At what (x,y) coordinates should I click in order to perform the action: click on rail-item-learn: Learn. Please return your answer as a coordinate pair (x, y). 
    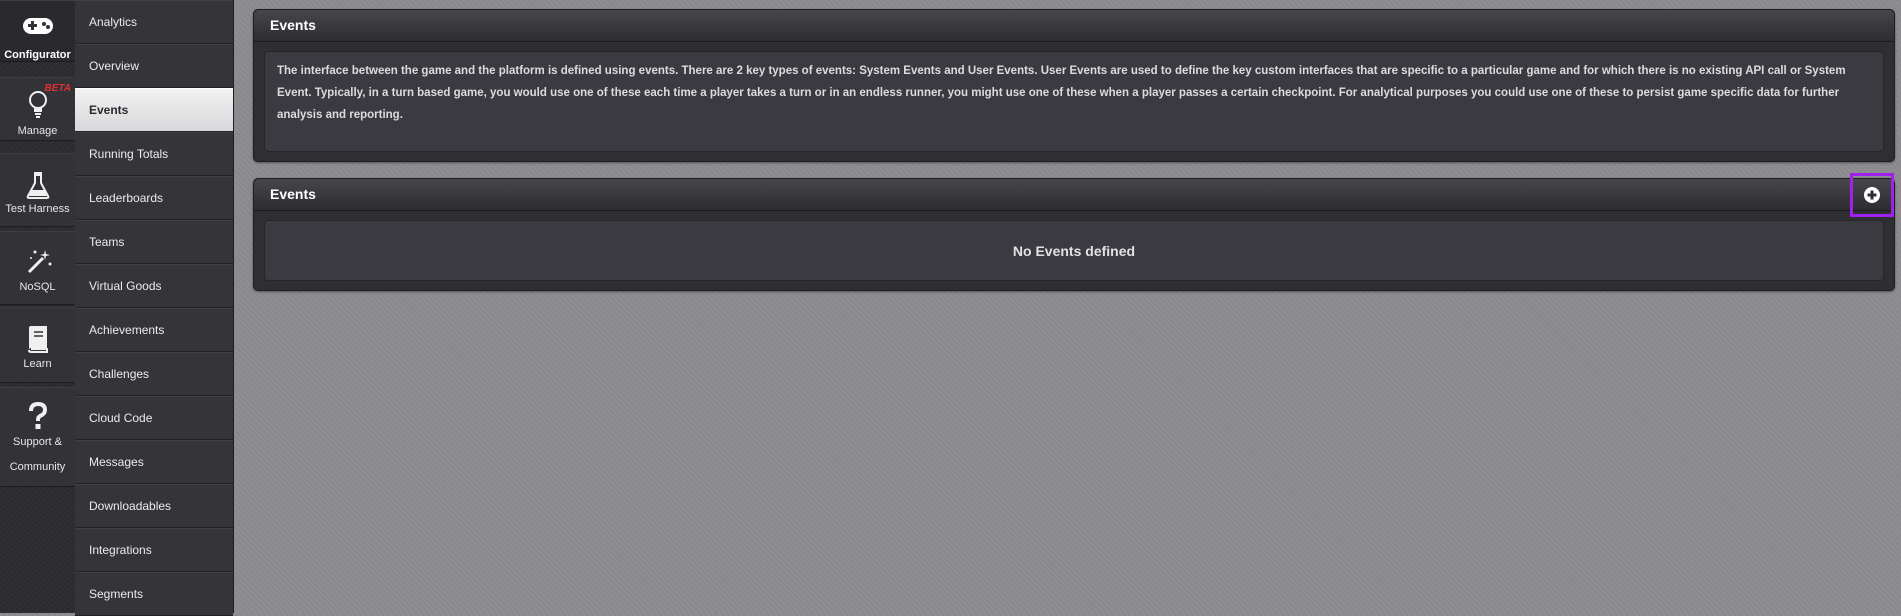
    Looking at the image, I should click on (37, 345).